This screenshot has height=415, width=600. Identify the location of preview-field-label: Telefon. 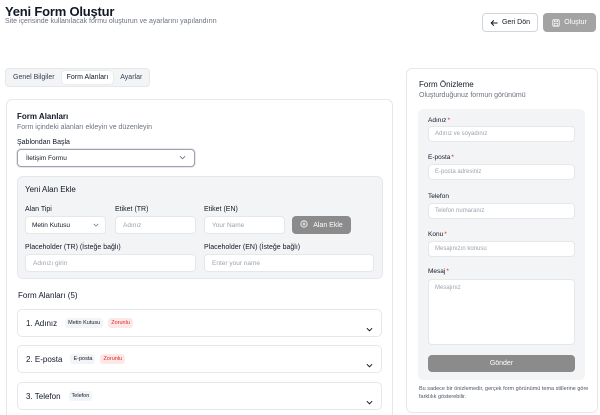
(438, 196).